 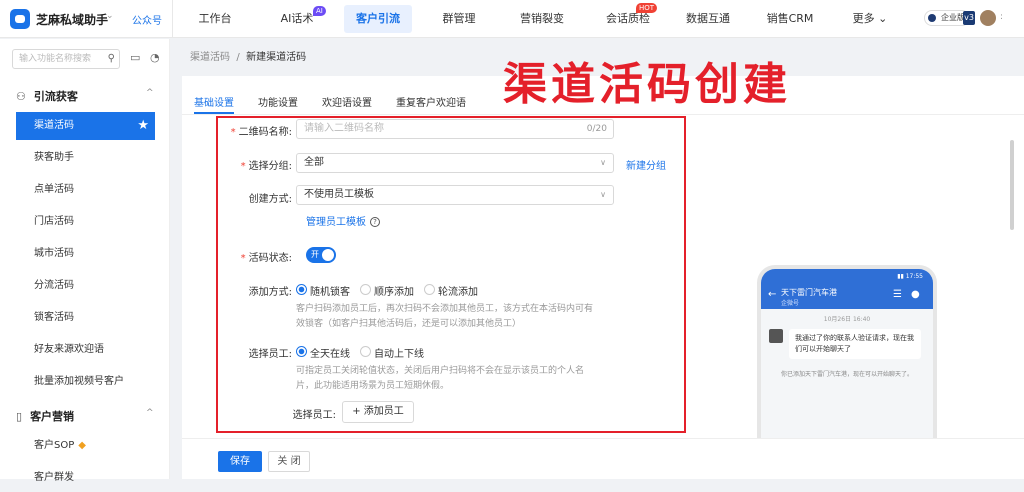 I want to click on sidebar-item-acquisition-assistant: 获客助手, so click(x=85, y=158).